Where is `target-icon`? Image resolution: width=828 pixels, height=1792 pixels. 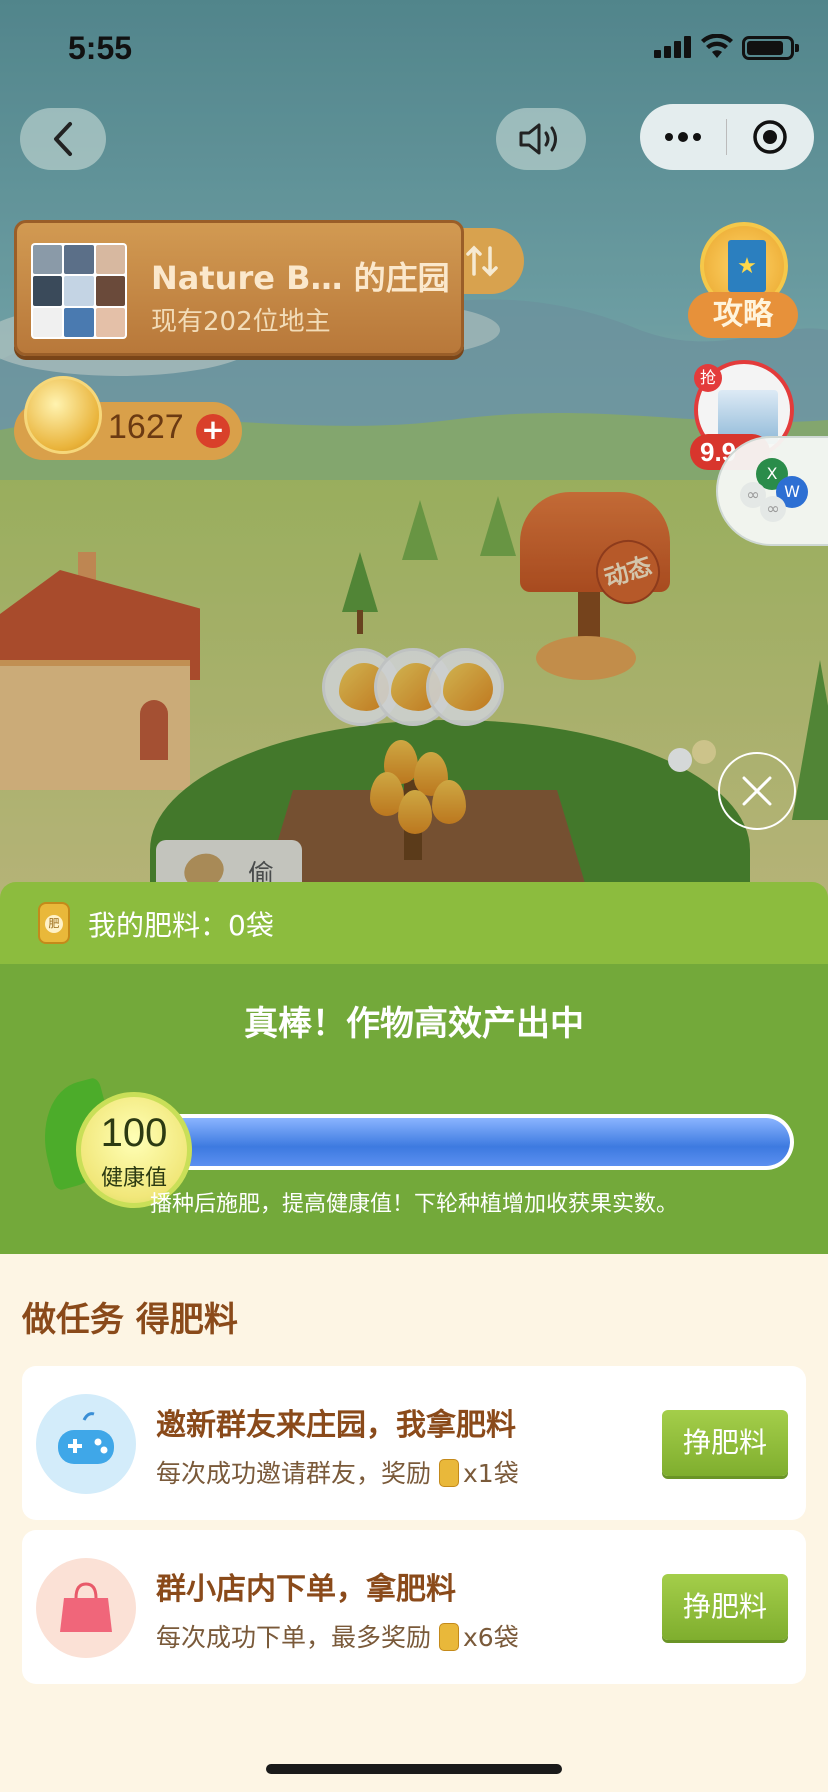 target-icon is located at coordinates (770, 137).